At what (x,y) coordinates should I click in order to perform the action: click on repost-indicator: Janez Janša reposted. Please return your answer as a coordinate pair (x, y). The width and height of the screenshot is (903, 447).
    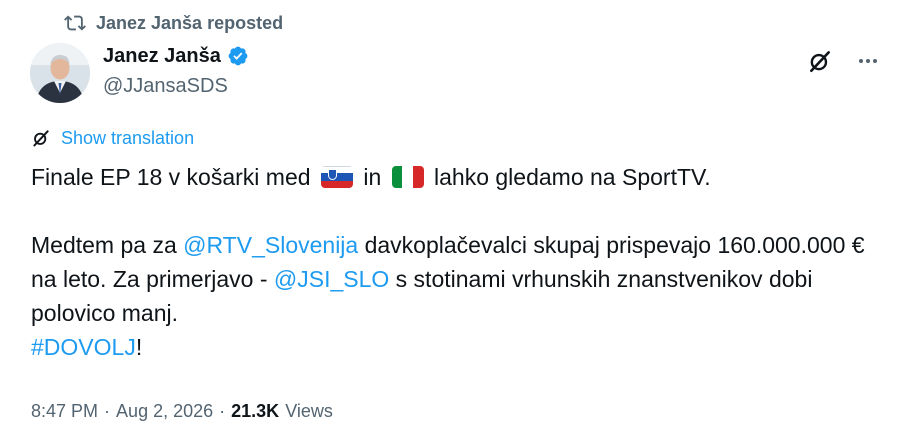
    Looking at the image, I should click on (173, 23).